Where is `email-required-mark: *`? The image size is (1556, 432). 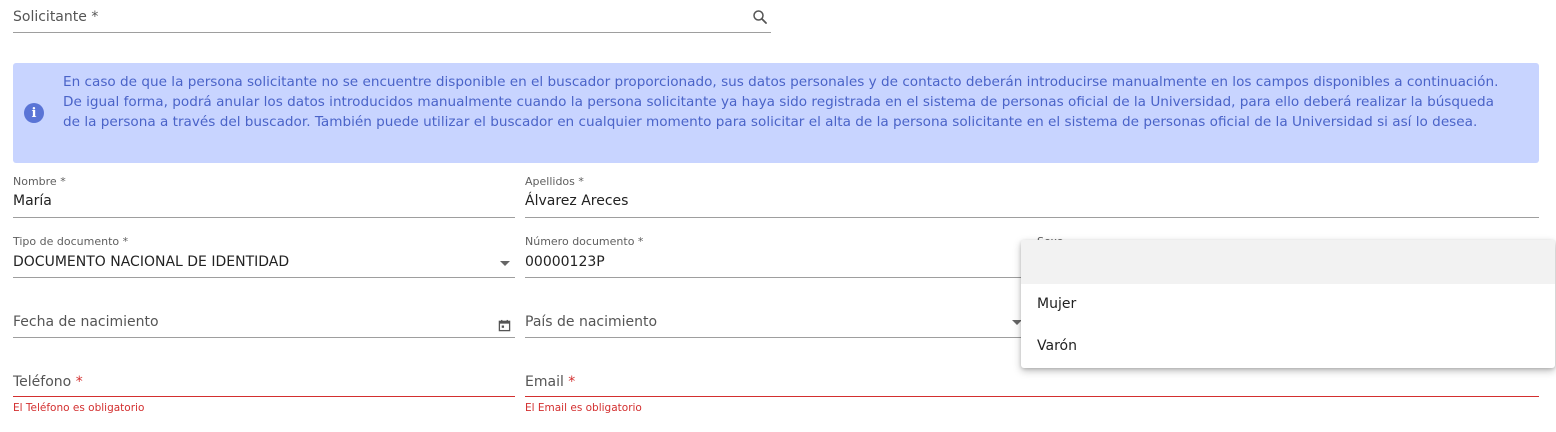 email-required-mark: * is located at coordinates (572, 382).